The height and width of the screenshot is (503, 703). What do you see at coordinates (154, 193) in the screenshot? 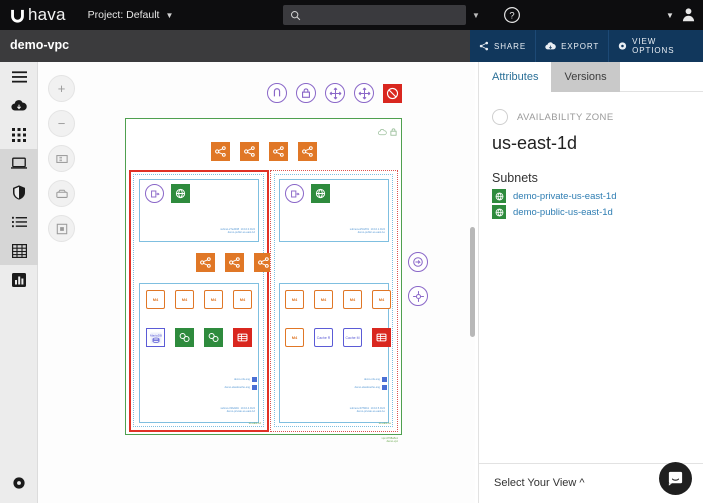
I see `public-route-table-icon-1d` at bounding box center [154, 193].